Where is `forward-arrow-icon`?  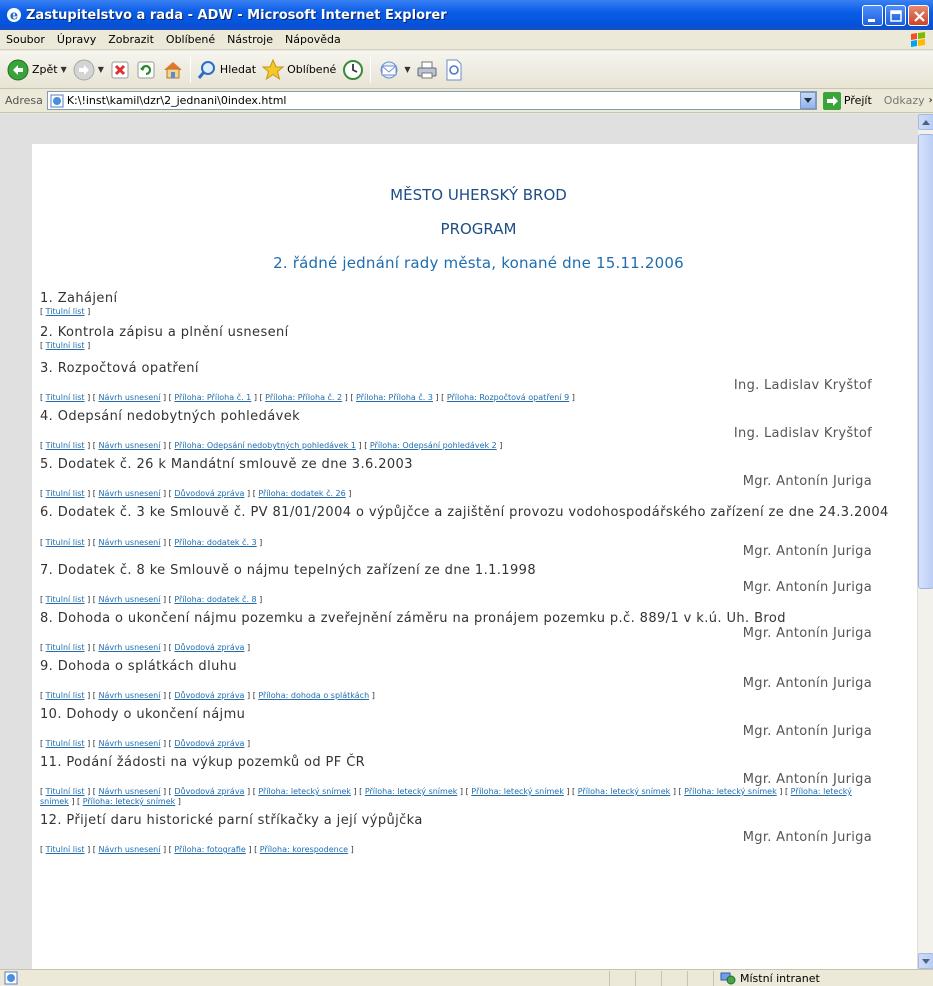 forward-arrow-icon is located at coordinates (84, 69).